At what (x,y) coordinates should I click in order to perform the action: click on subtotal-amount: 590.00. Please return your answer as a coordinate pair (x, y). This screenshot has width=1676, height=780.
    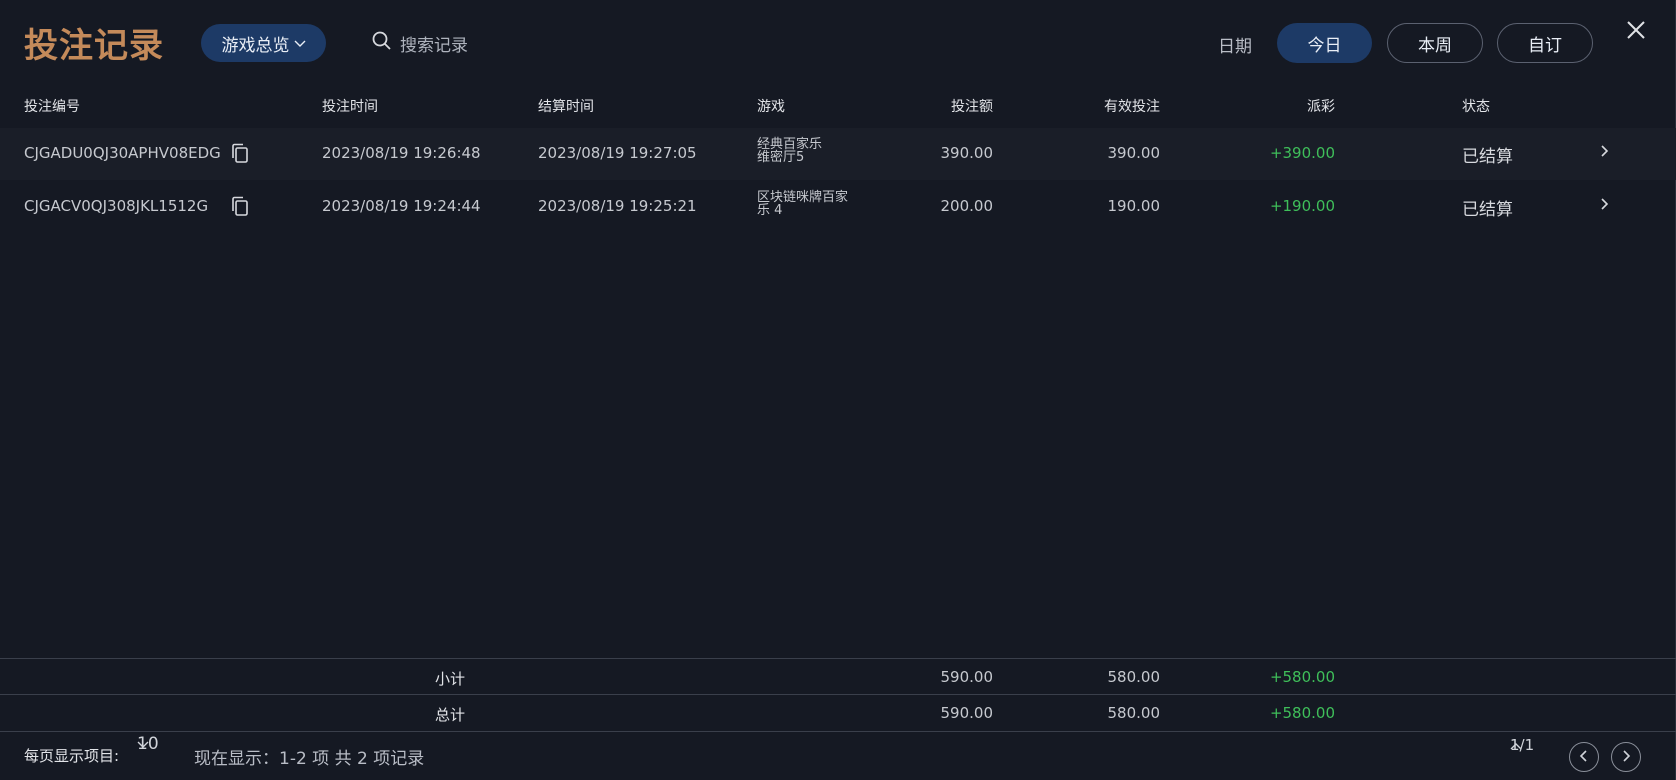
    Looking at the image, I should click on (967, 677).